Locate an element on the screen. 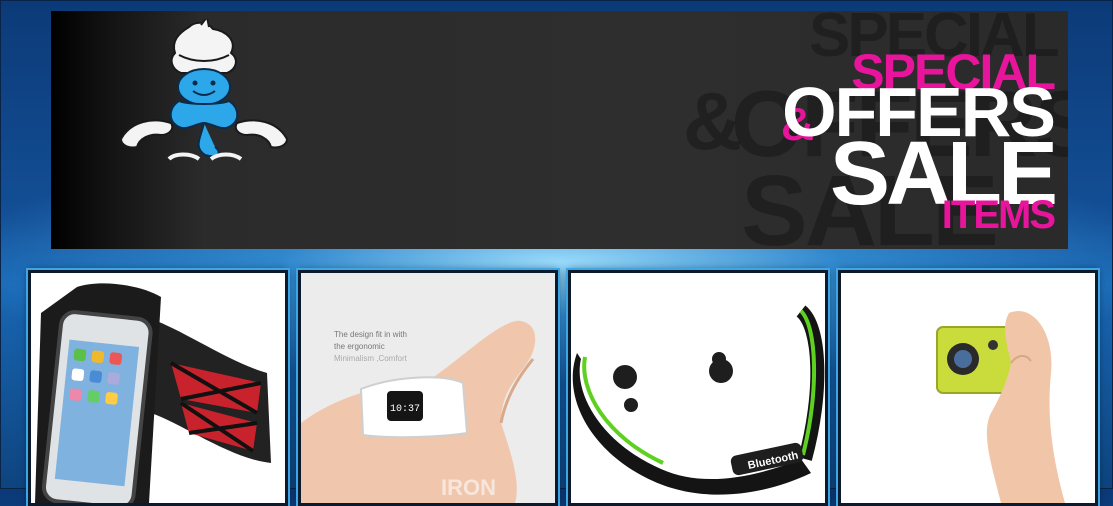 This screenshot has width=1113, height=506. fitness-band-icon: 10:37 IRON is located at coordinates (418, 411).